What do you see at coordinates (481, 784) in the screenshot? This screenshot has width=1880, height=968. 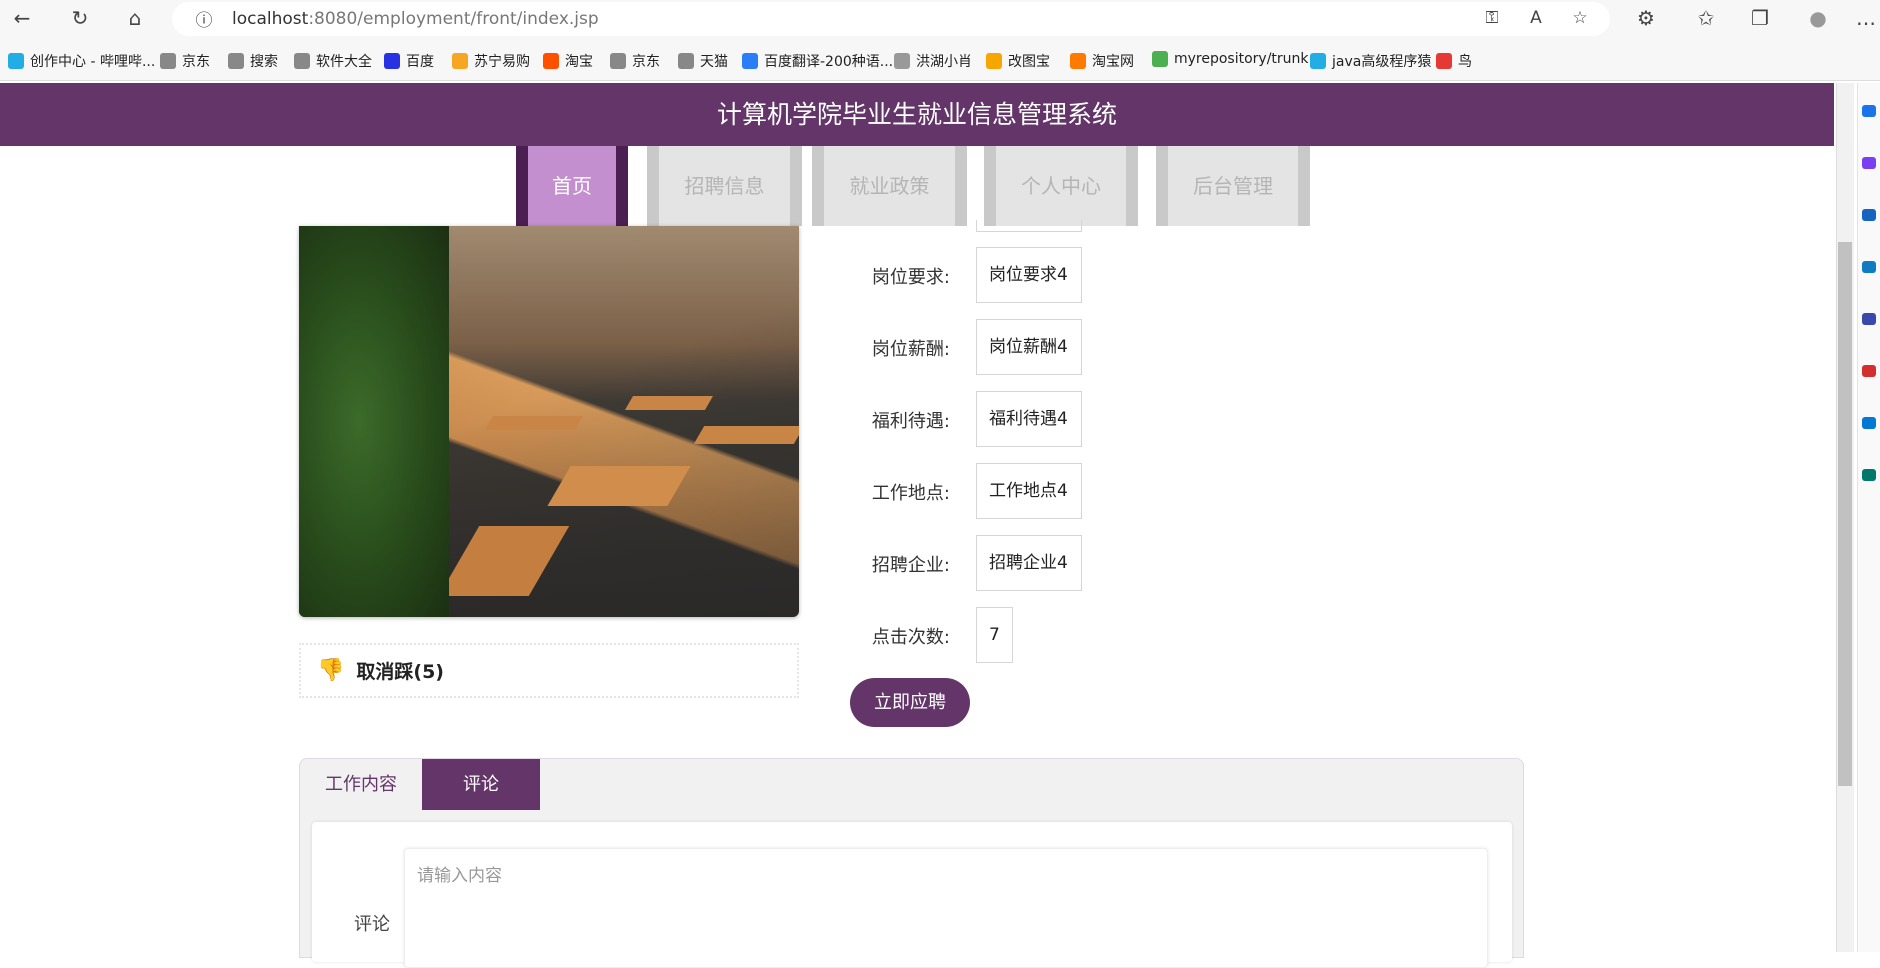 I see `tab-comments: 评论` at bounding box center [481, 784].